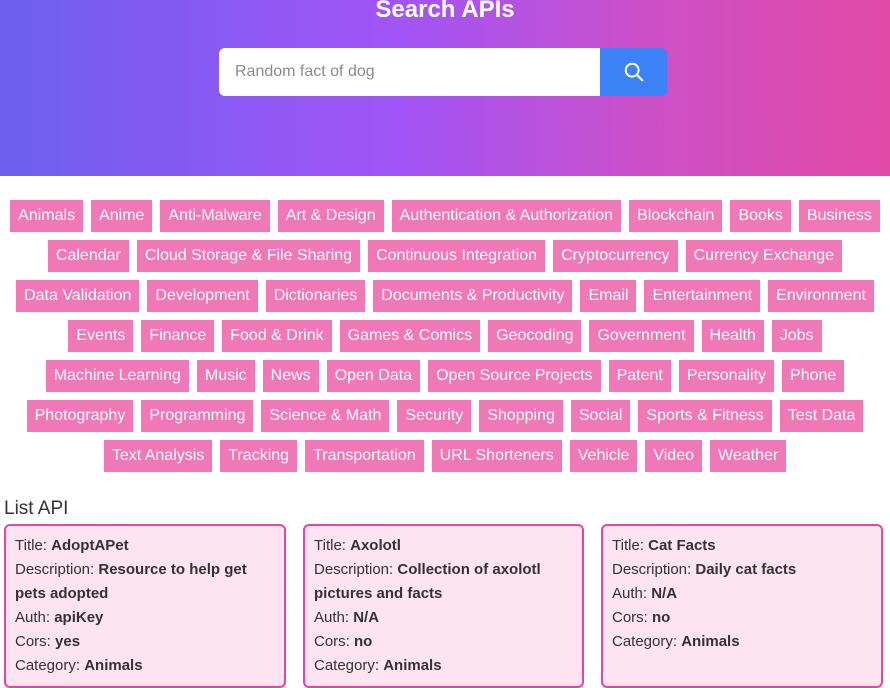 The width and height of the screenshot is (890, 688). I want to click on api-auth: apiKey, so click(79, 617).